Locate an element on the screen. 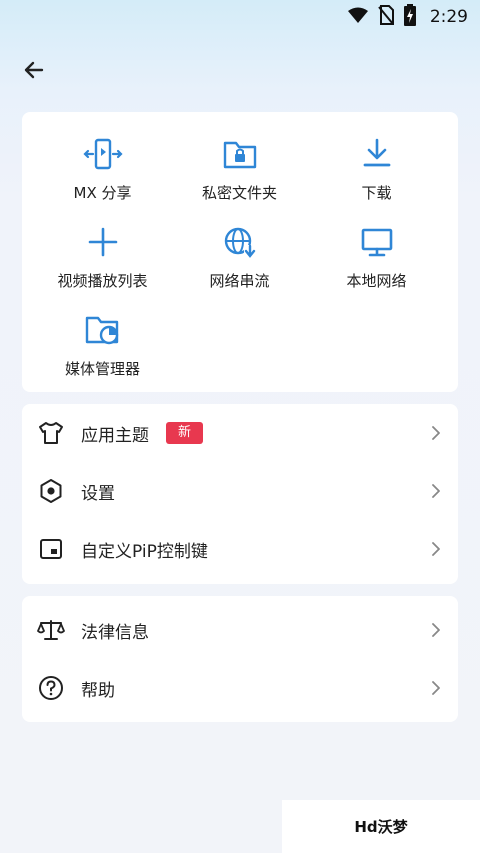 This screenshot has height=853, width=480. grid-item-label: 视频播放列表 is located at coordinates (102, 281).